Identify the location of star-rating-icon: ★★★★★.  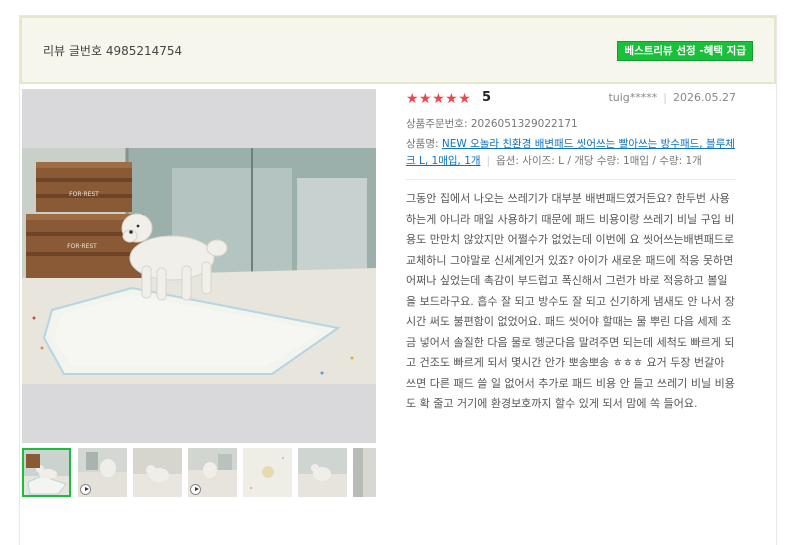
(439, 99).